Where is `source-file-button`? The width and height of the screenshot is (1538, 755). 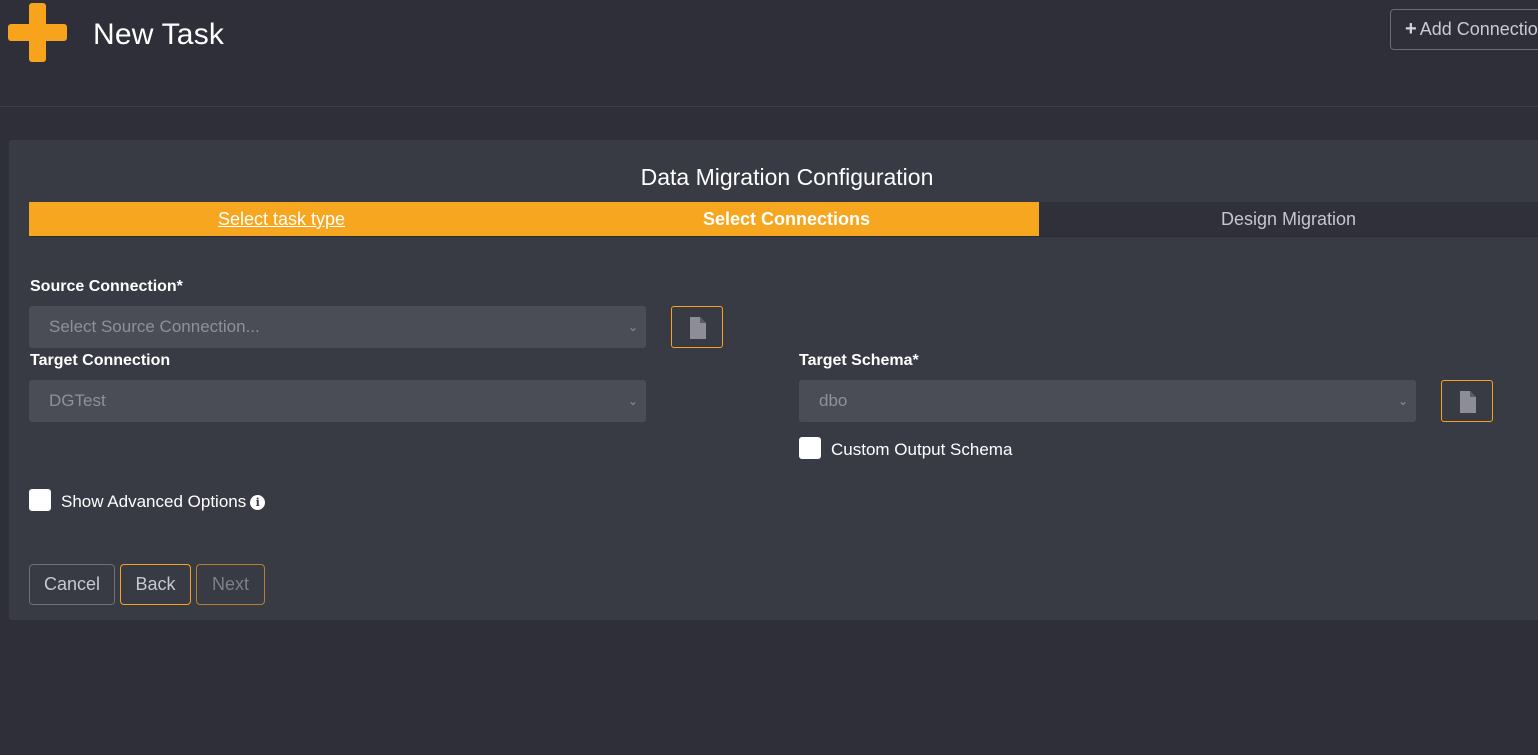 source-file-button is located at coordinates (697, 327).